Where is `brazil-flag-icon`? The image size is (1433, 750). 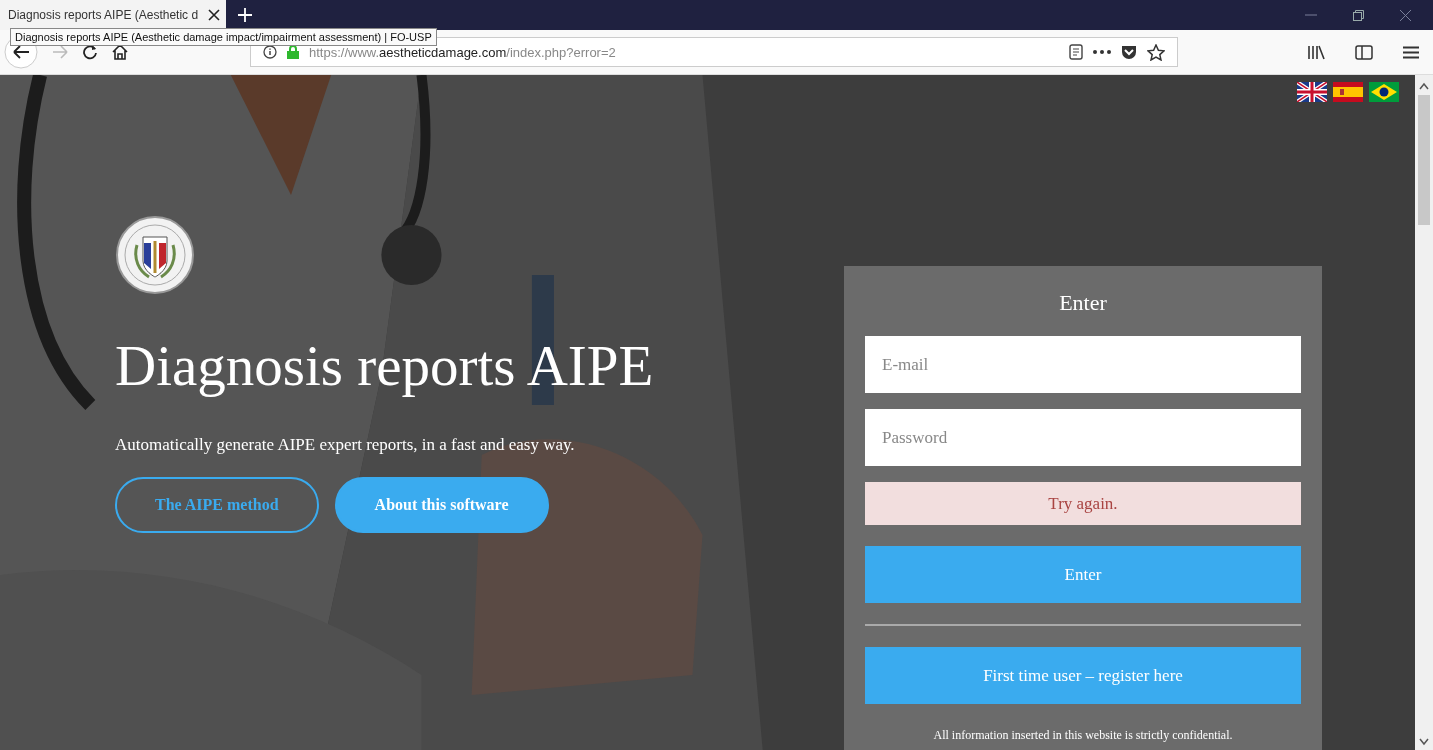
brazil-flag-icon is located at coordinates (1384, 92).